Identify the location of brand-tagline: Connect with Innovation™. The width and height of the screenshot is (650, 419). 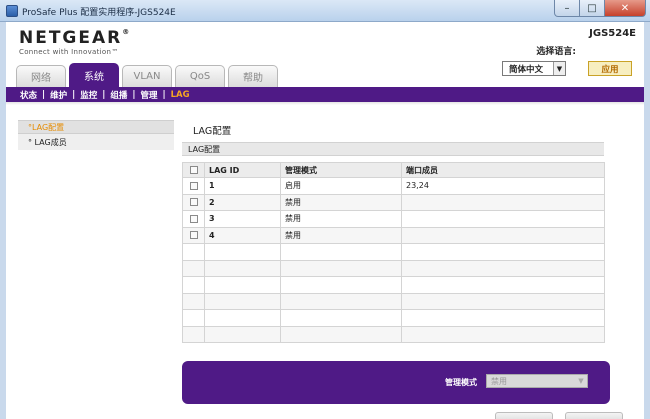
(69, 52).